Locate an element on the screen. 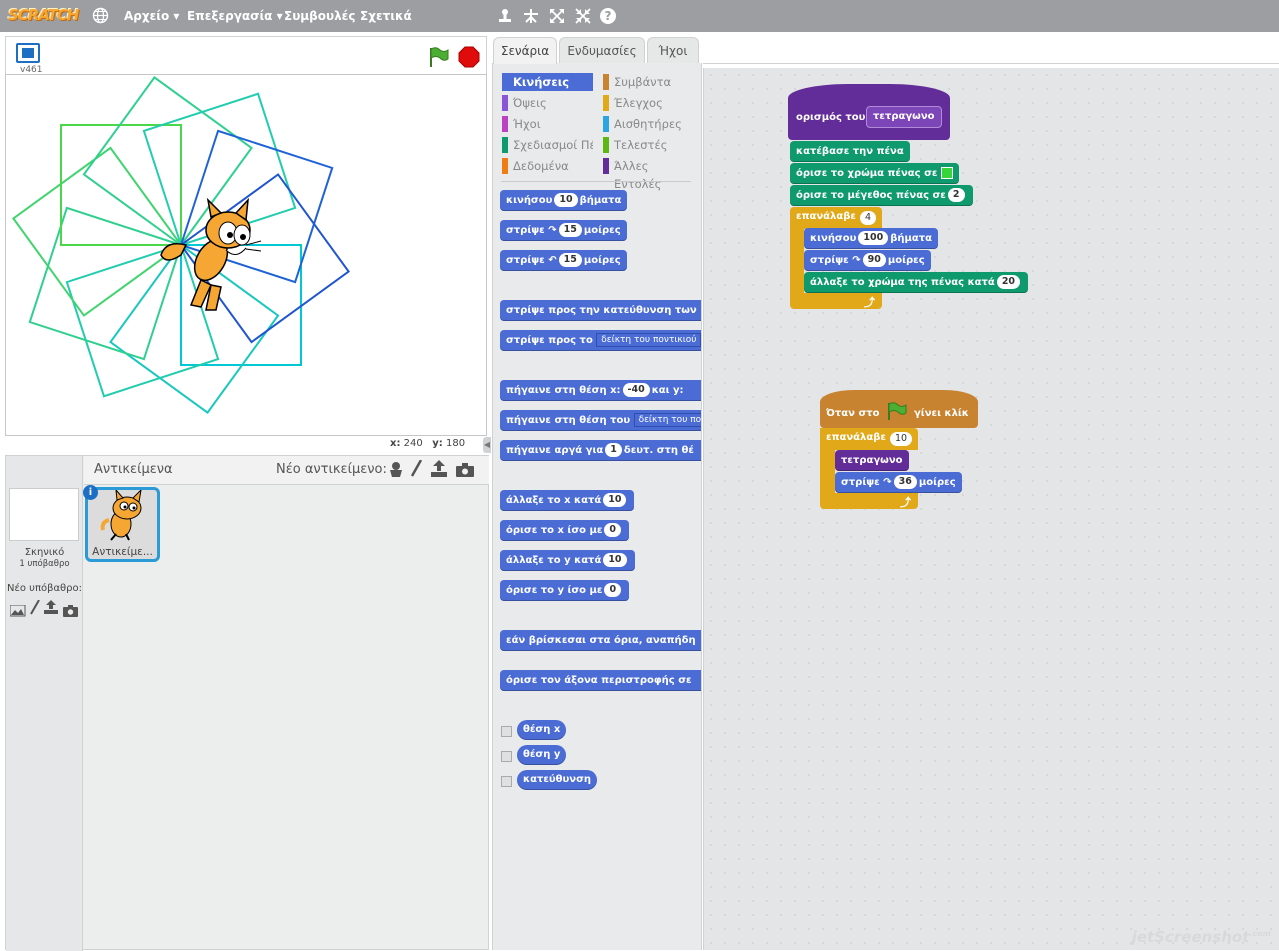 The image size is (1279, 951). grow-icon is located at coordinates (557, 18).